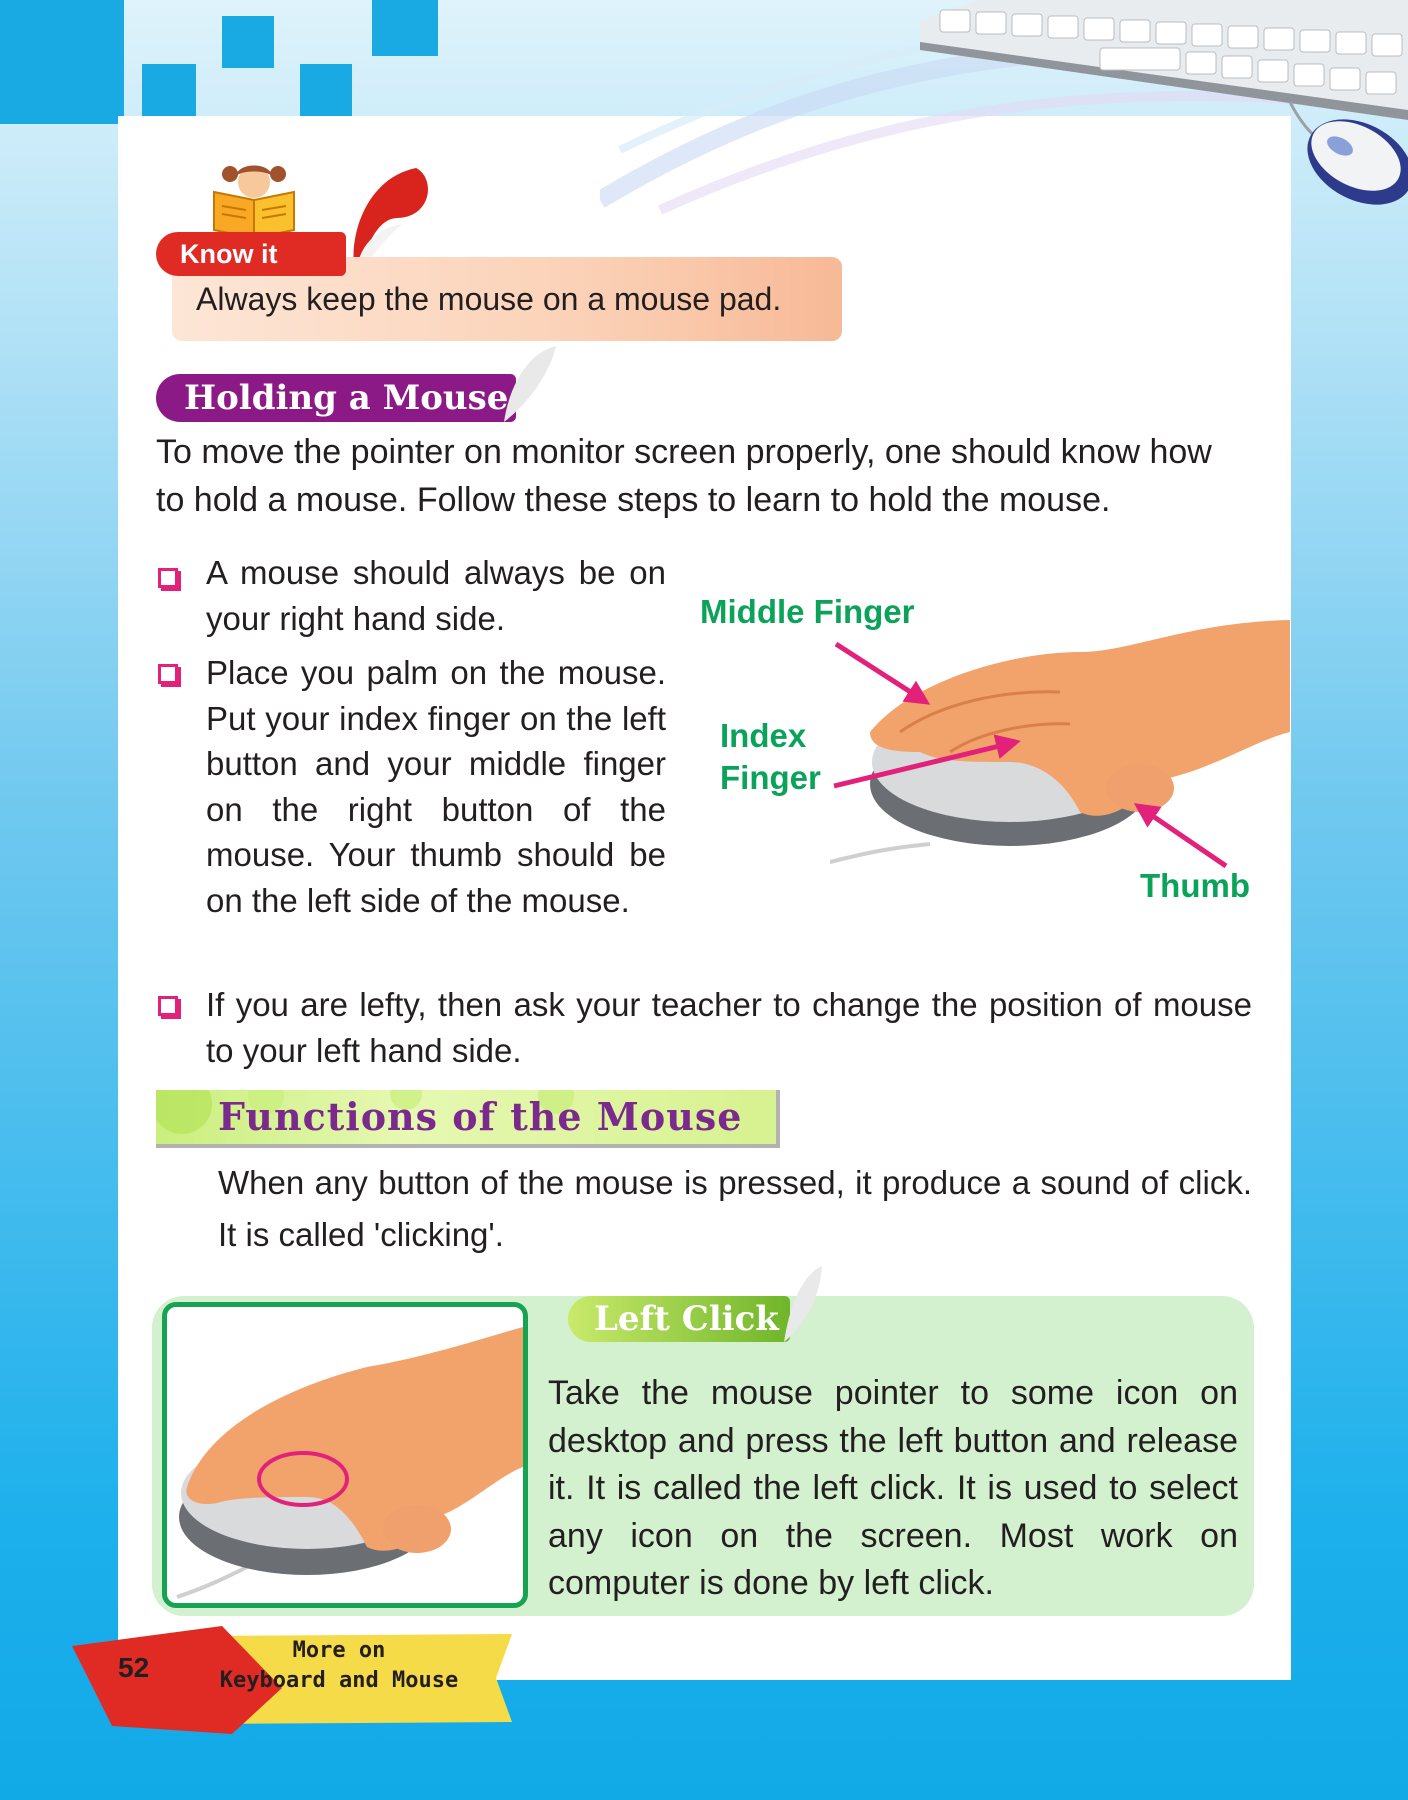  What do you see at coordinates (349, 1463) in the screenshot?
I see `left-click-mouse-image` at bounding box center [349, 1463].